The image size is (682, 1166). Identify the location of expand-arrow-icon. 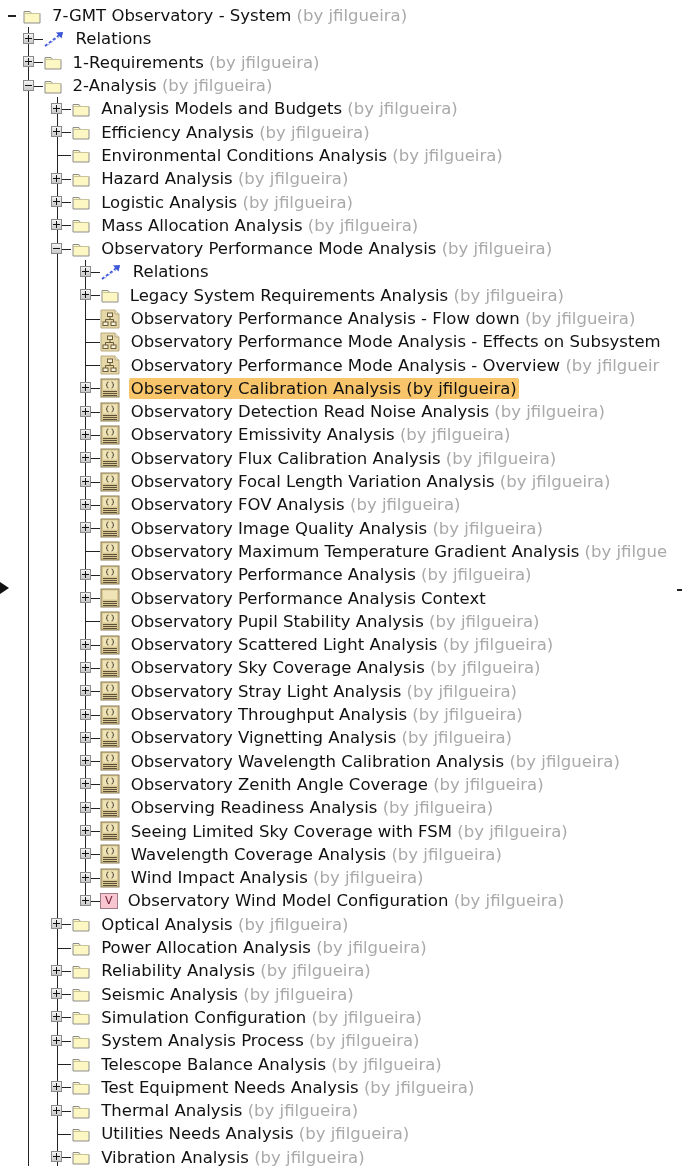
(4, 588).